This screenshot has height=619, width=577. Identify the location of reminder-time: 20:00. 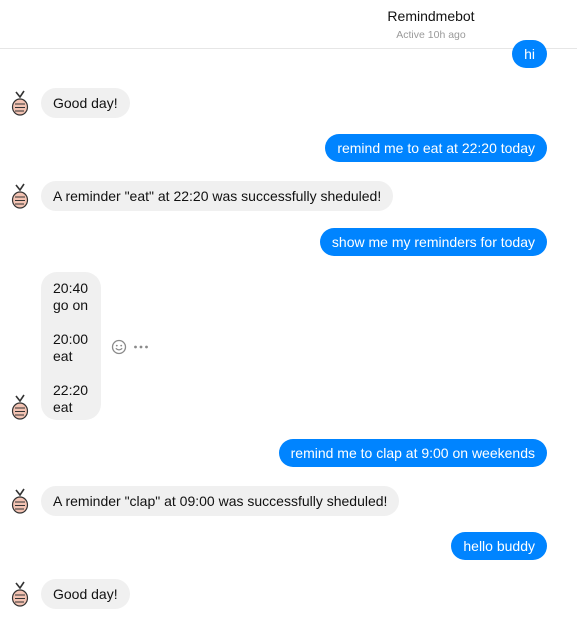
(71, 339).